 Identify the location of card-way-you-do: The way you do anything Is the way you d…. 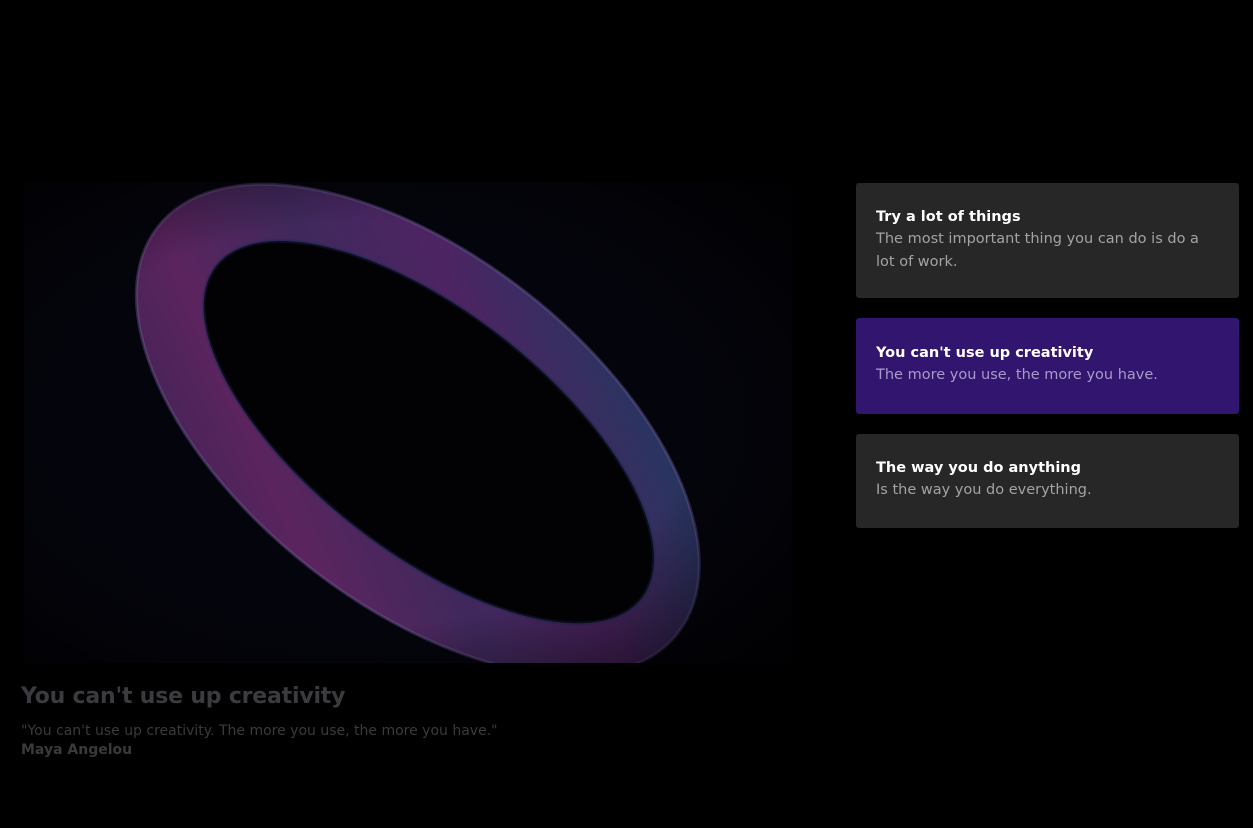
(1047, 481).